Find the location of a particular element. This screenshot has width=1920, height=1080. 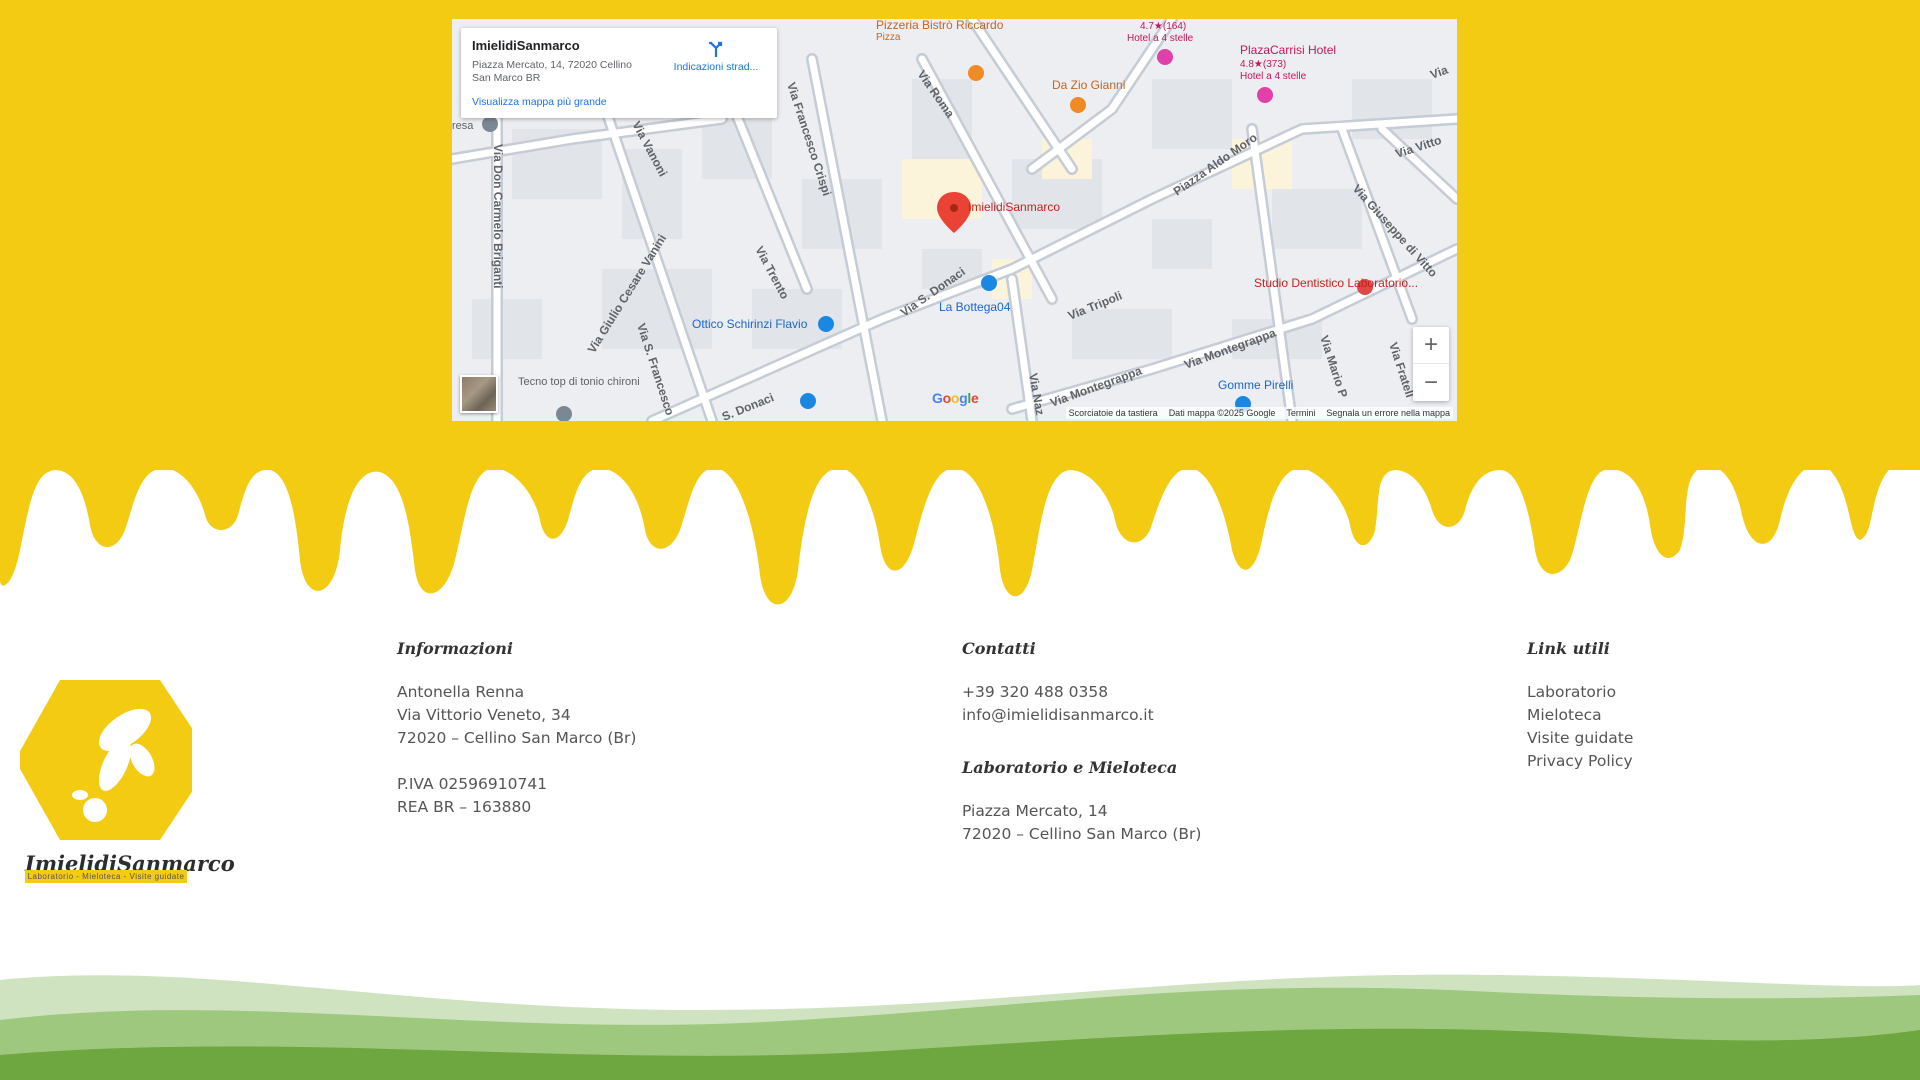

link-privacy-policy: Privacy Policy is located at coordinates (1580, 761).